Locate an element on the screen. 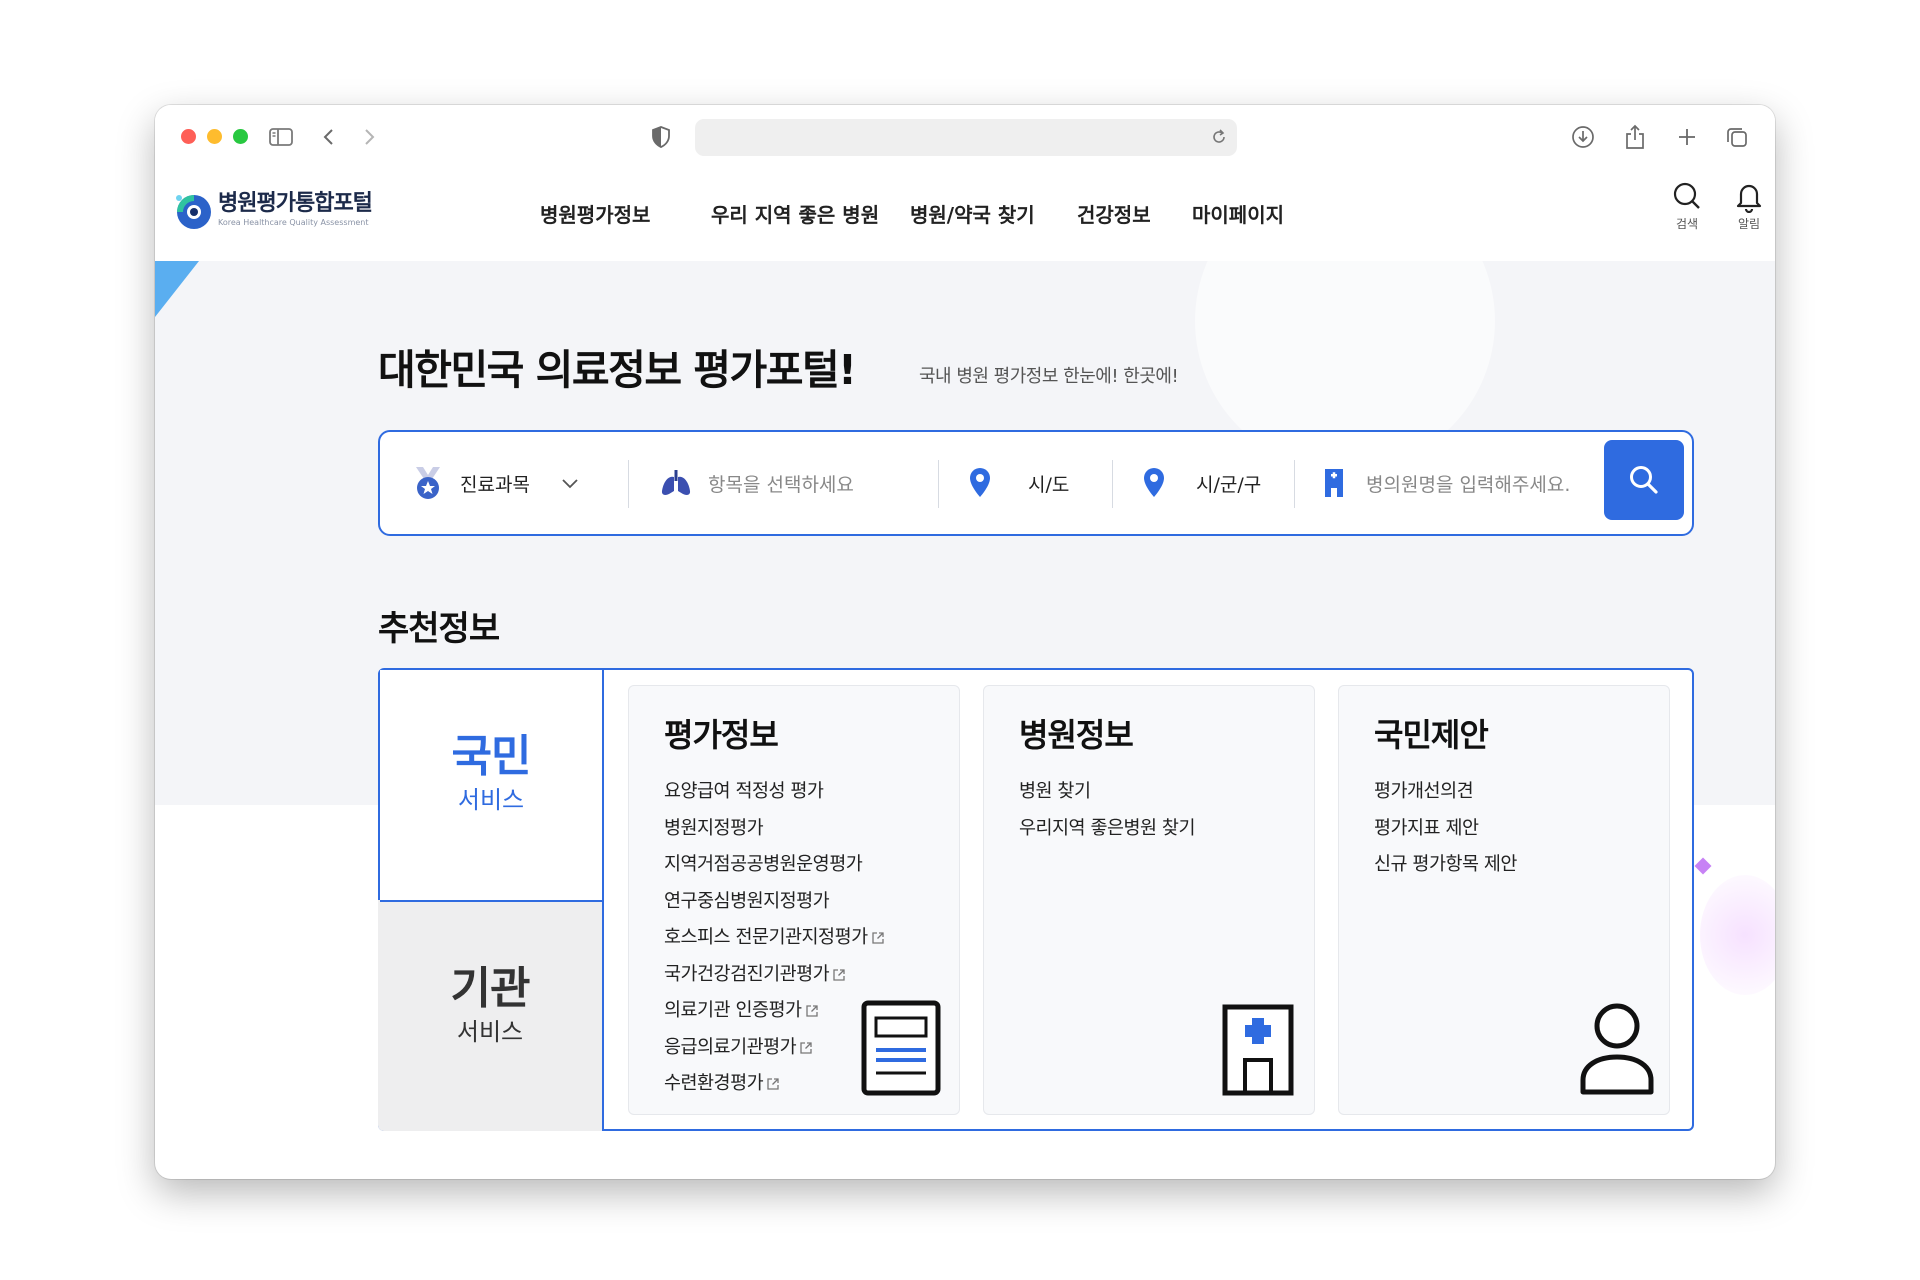 This screenshot has width=1920, height=1280. list-item: 평가지표 제안 is located at coordinates (1445, 829).